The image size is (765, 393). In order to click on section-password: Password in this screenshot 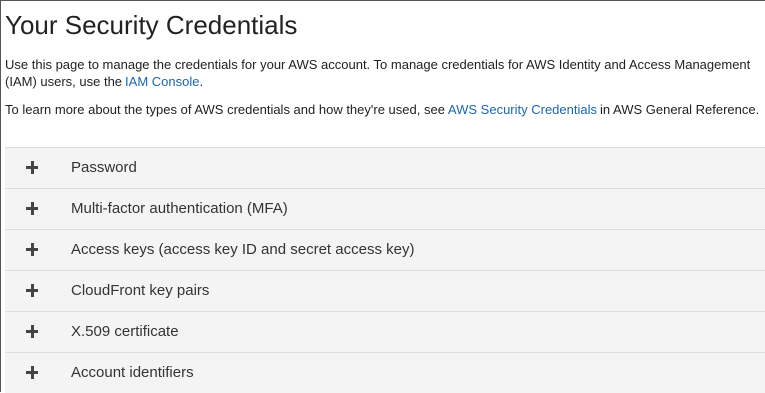, I will do `click(385, 167)`.